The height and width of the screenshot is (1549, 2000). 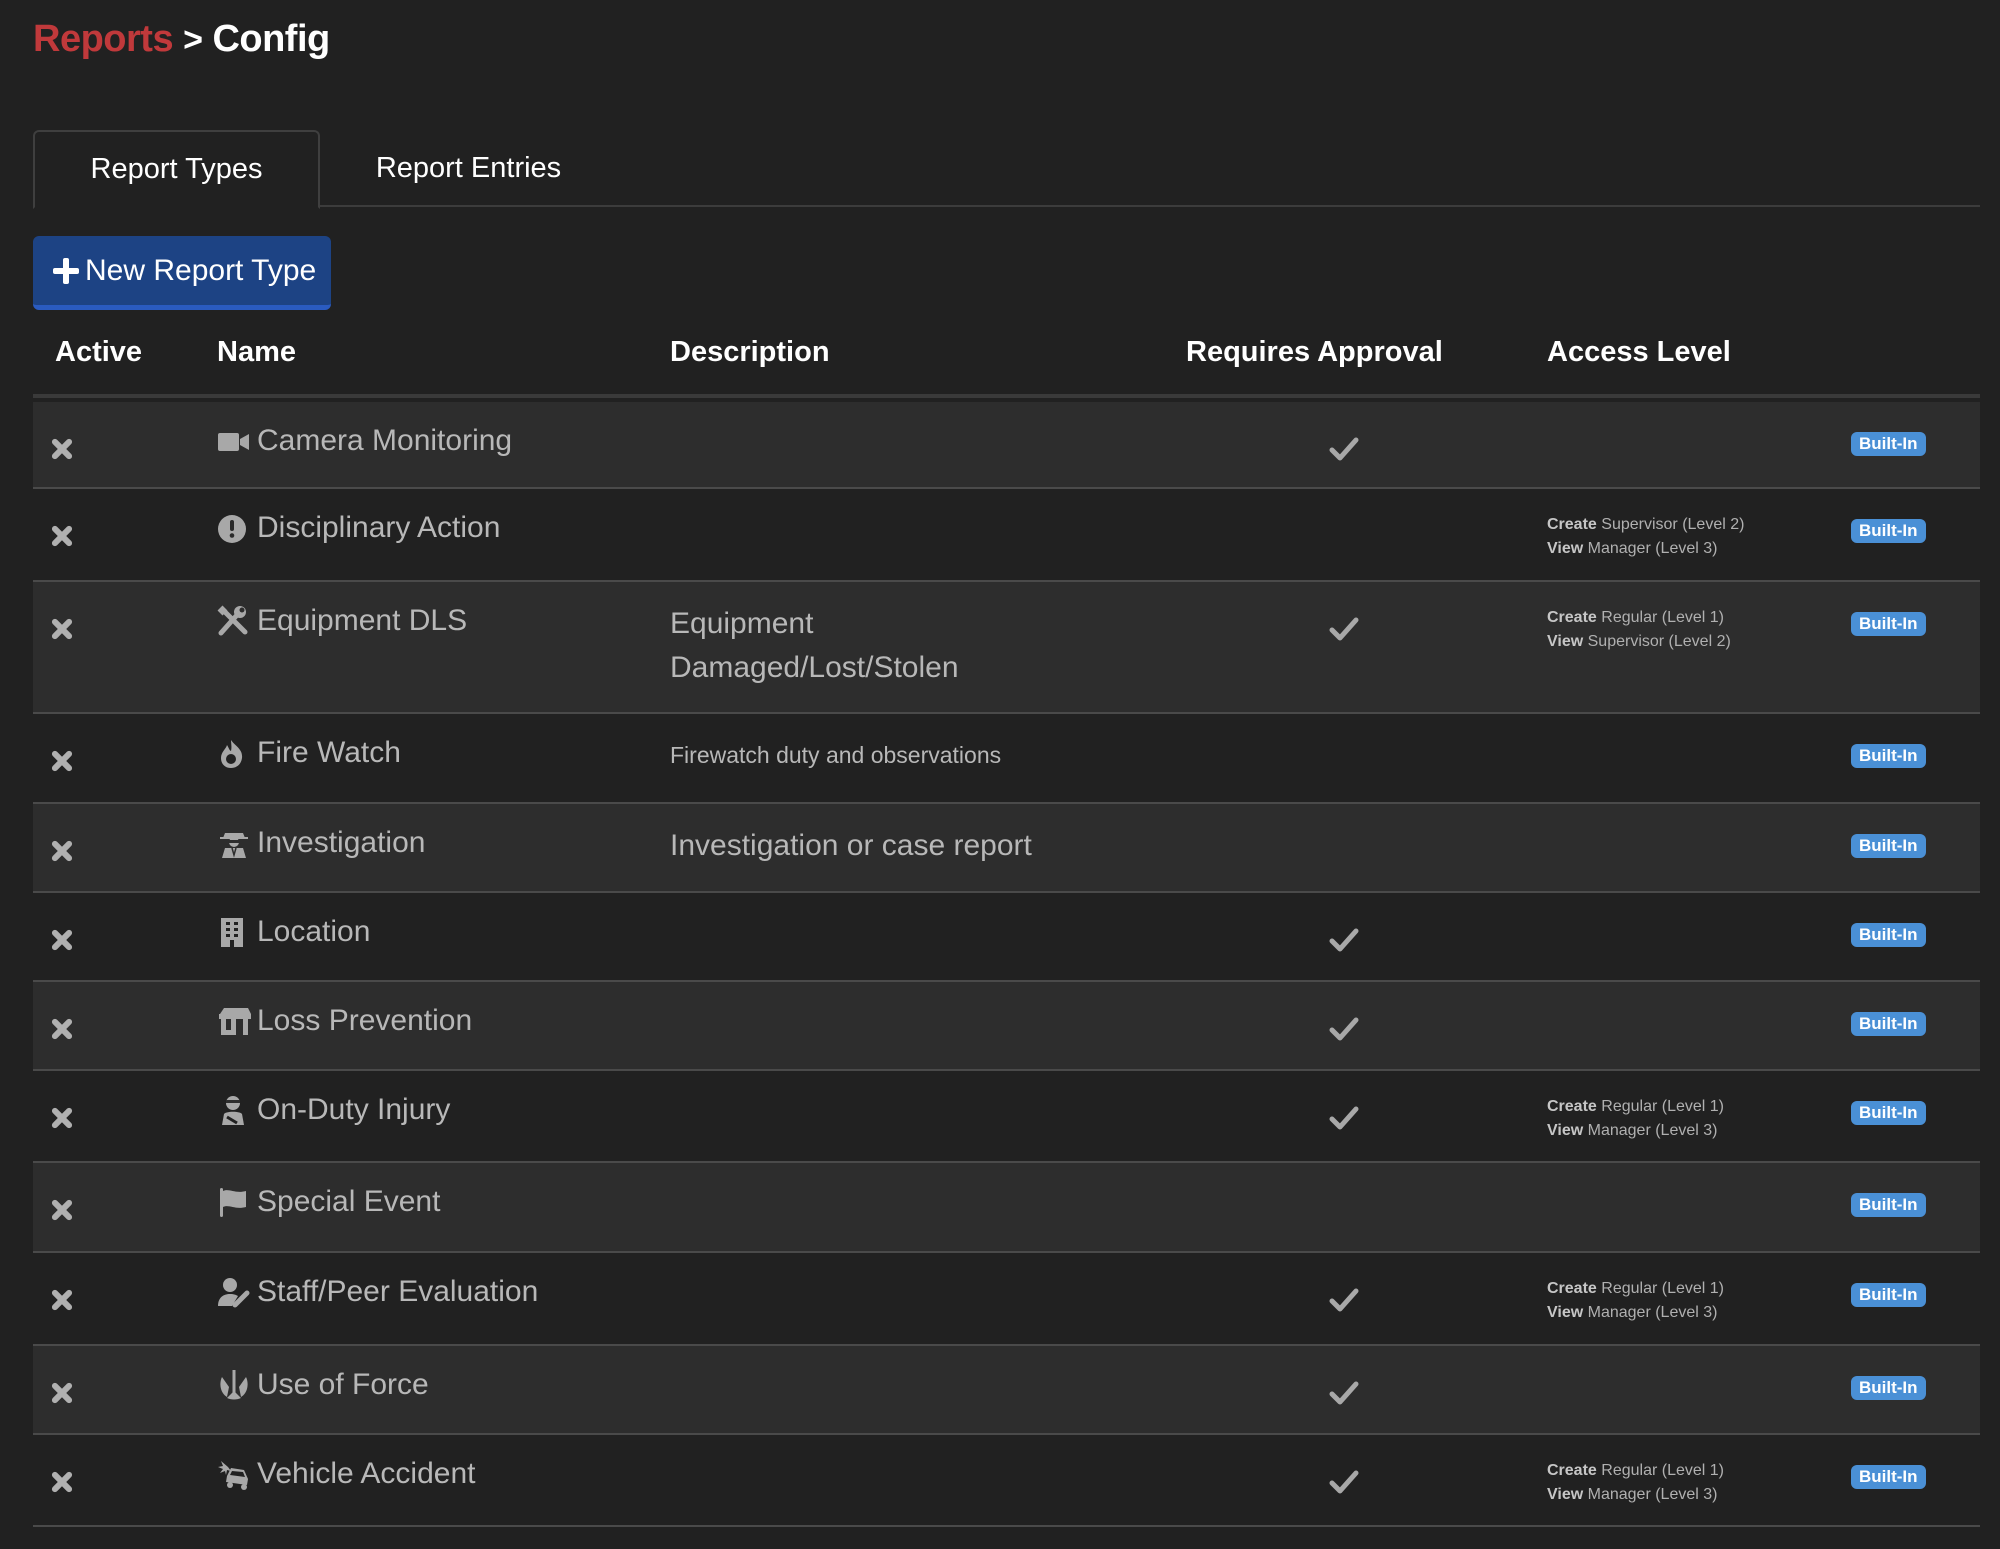 What do you see at coordinates (234, 1474) in the screenshot?
I see `car-crash-icon` at bounding box center [234, 1474].